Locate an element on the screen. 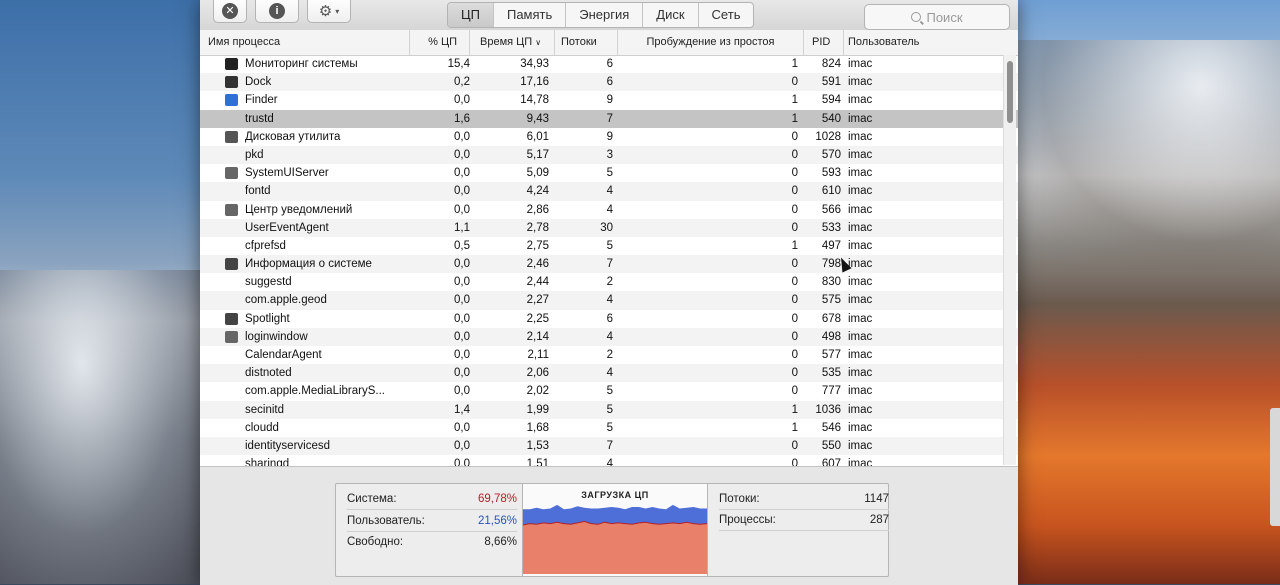  cpu-time: 2,75 is located at coordinates (537, 245).